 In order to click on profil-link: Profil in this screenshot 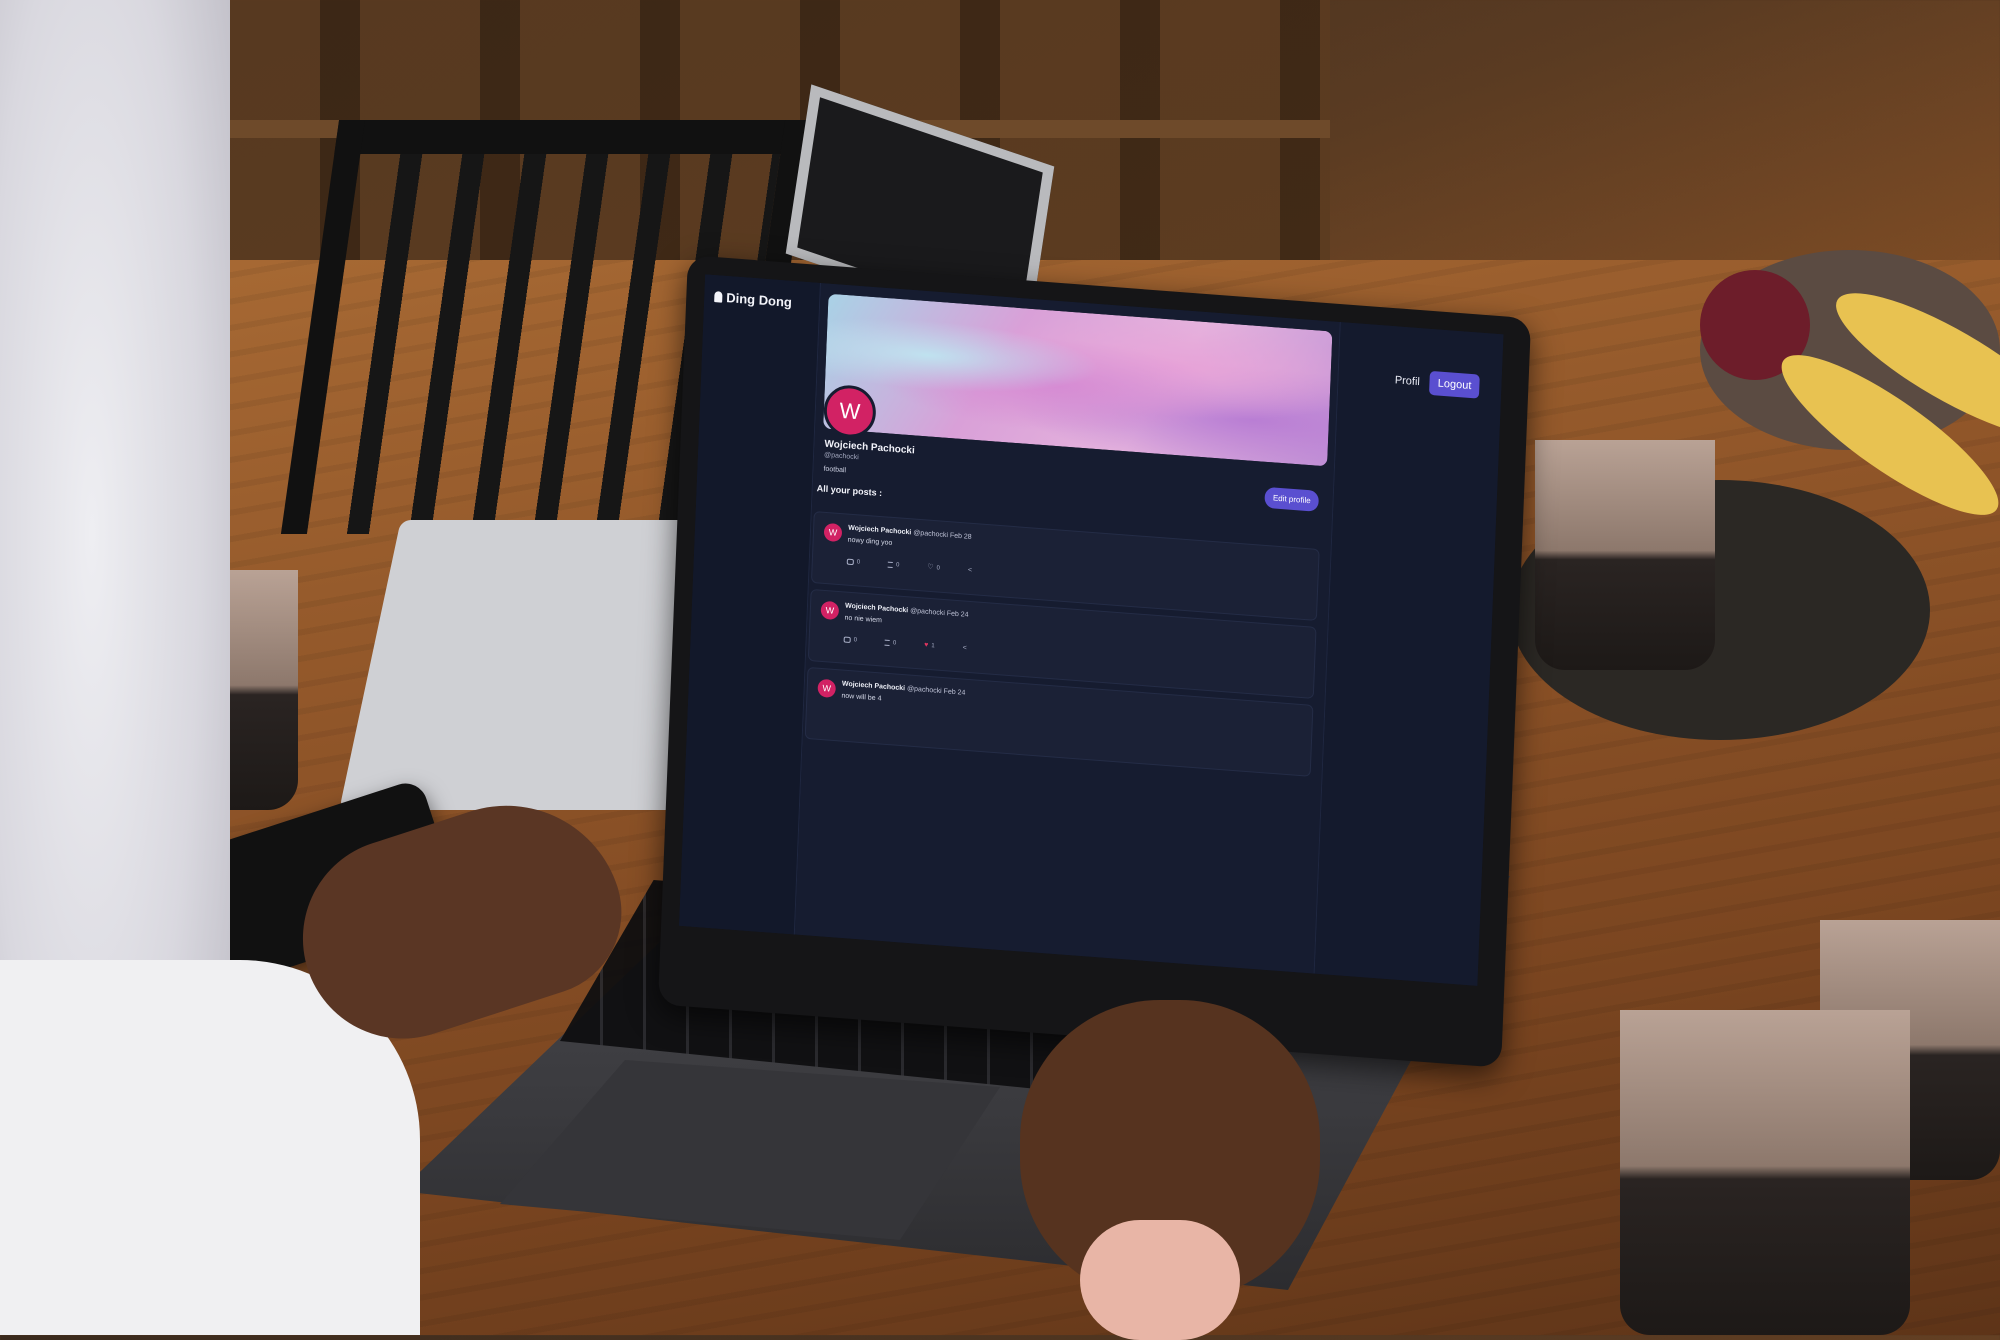, I will do `click(1407, 381)`.